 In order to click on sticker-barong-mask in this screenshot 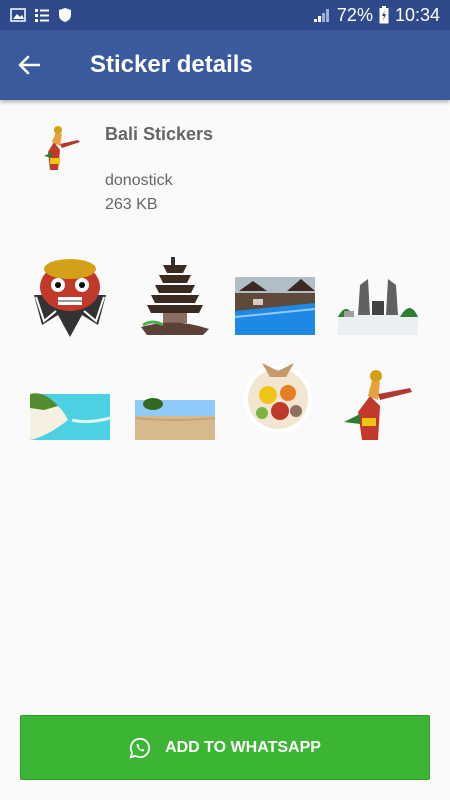, I will do `click(70, 297)`.